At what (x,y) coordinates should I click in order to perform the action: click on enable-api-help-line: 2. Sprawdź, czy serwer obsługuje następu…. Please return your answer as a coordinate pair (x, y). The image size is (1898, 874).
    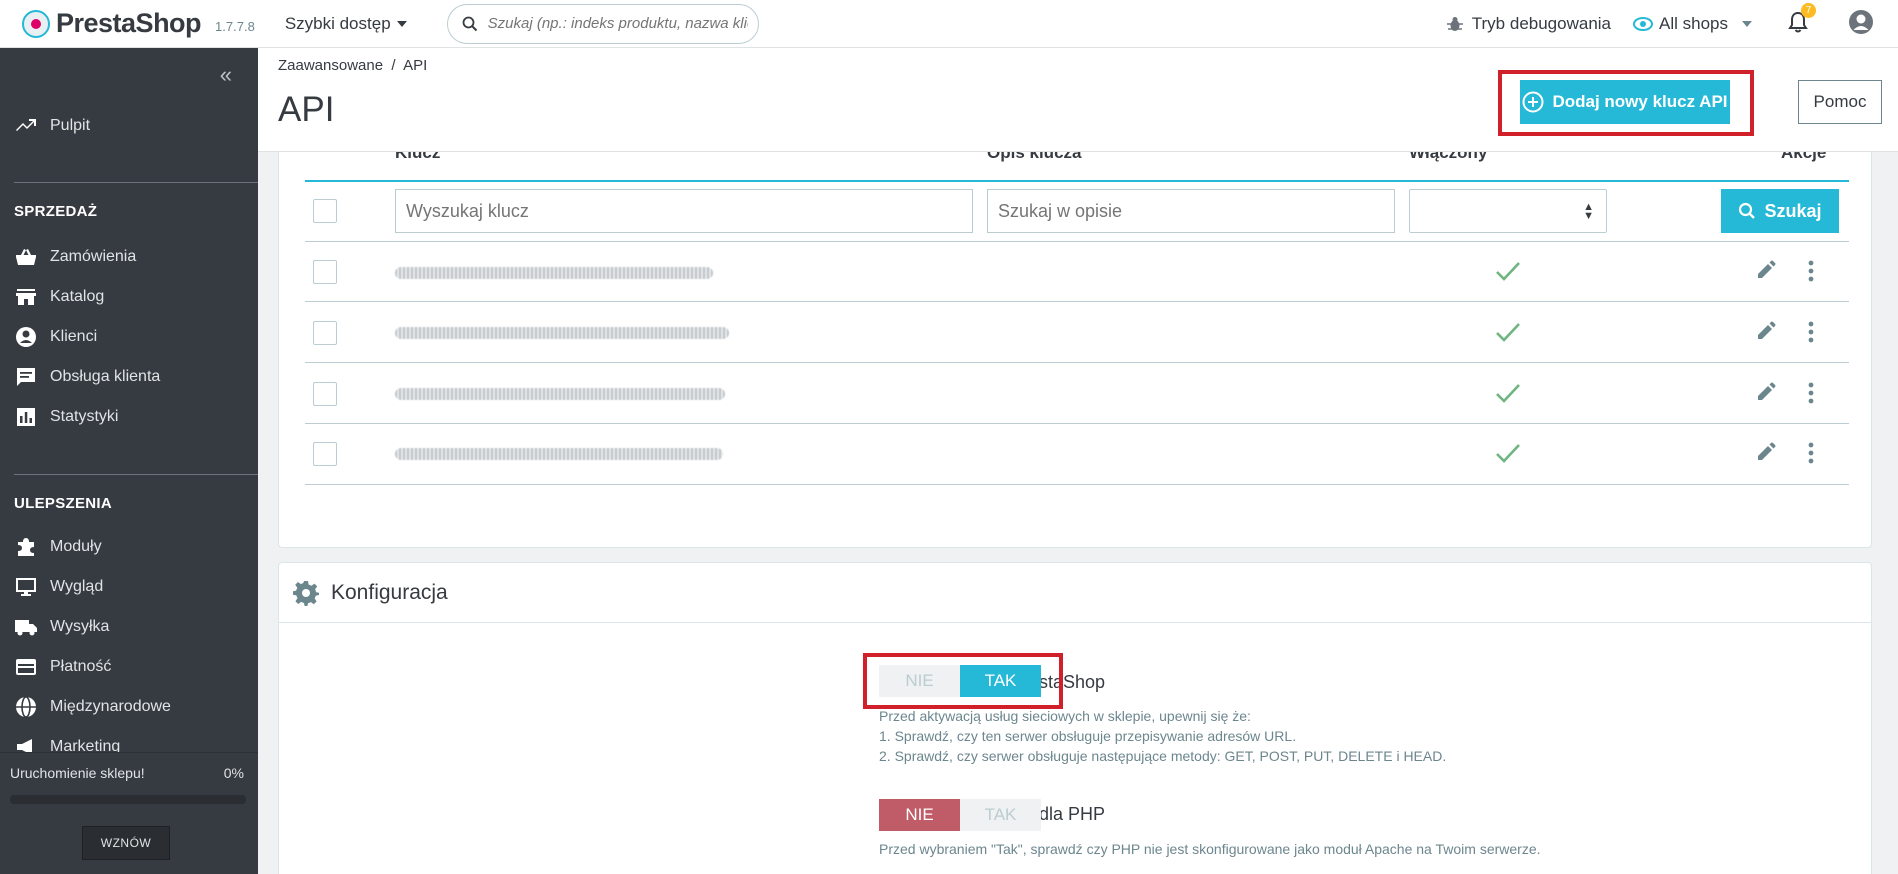
    Looking at the image, I should click on (1163, 756).